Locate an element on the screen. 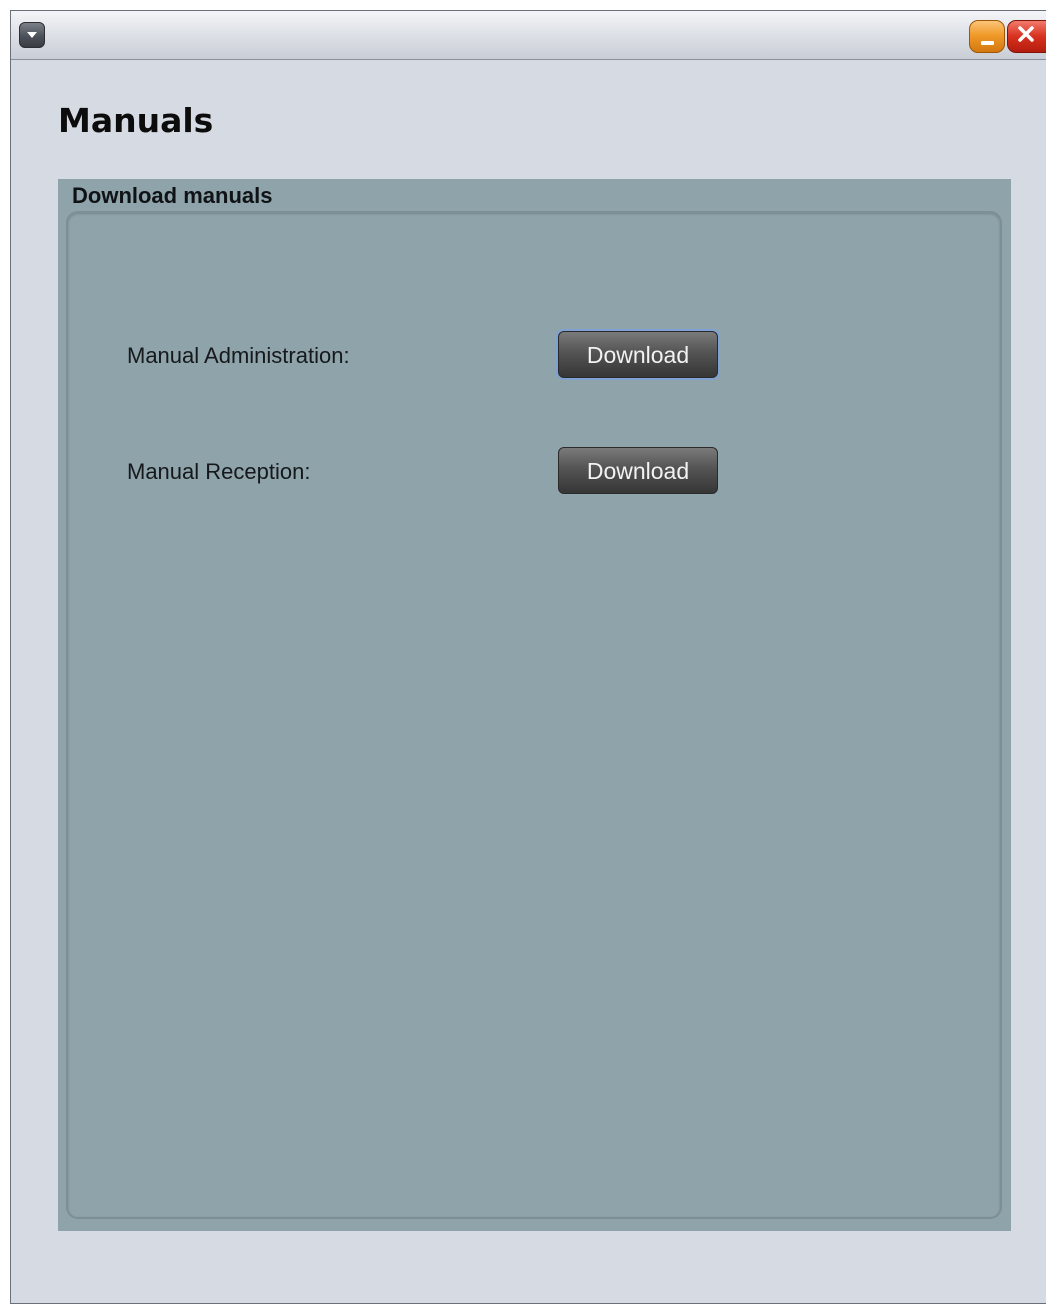 Image resolution: width=1046 pixels, height=1304 pixels. minimize-button is located at coordinates (987, 36).